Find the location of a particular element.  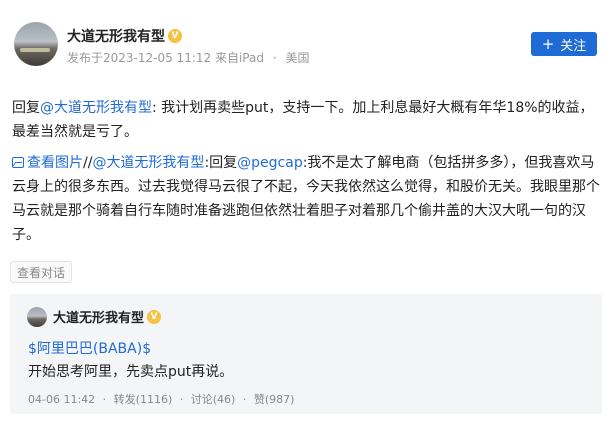

like-count: 赞(987) is located at coordinates (274, 399).